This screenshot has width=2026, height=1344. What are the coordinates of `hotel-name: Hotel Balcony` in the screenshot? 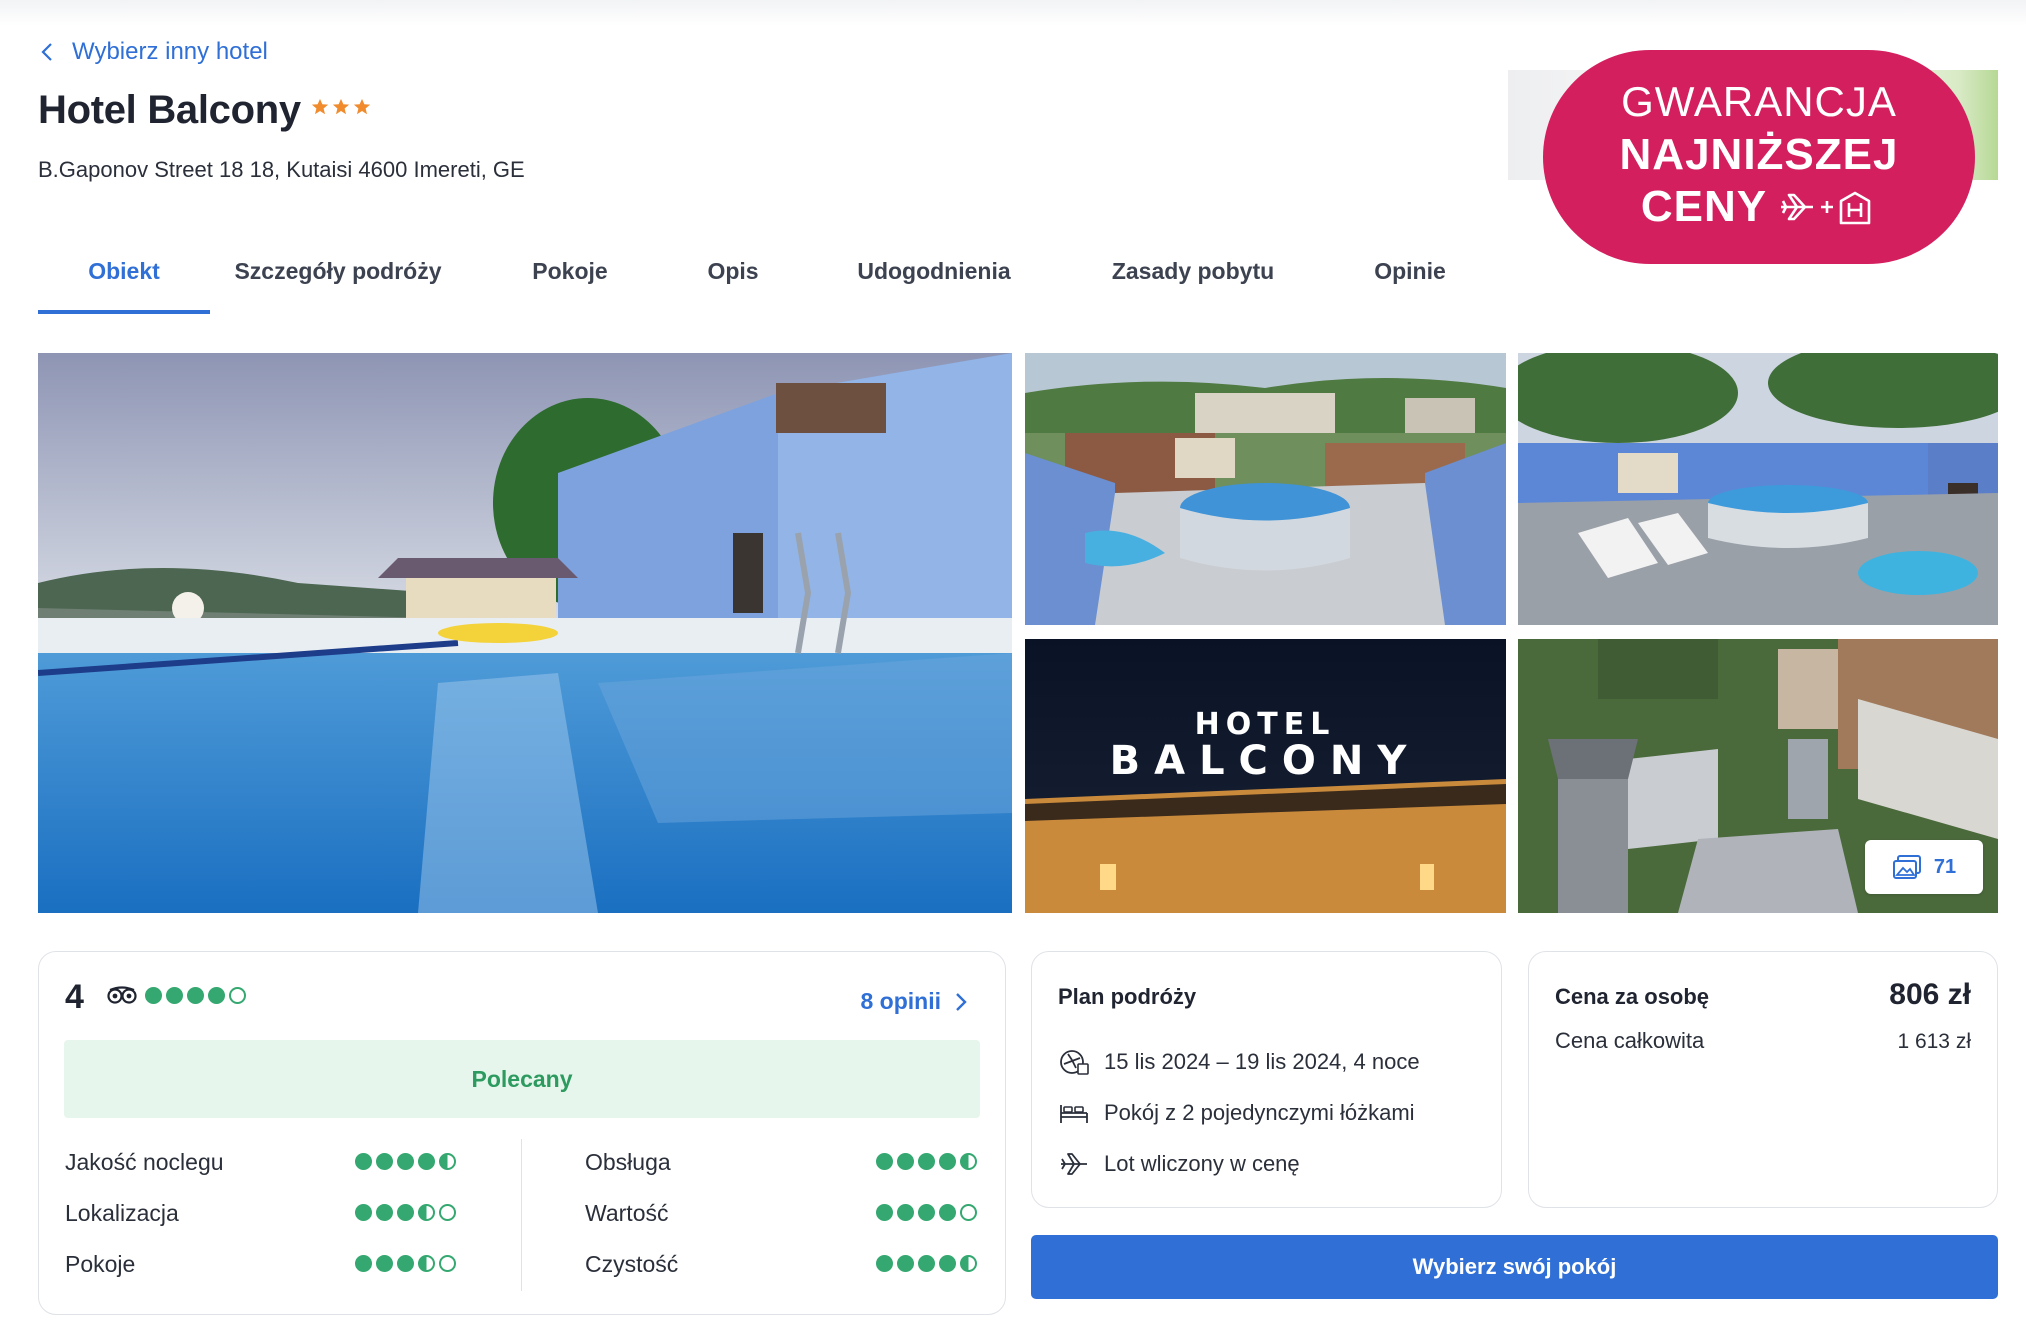 It's located at (169, 110).